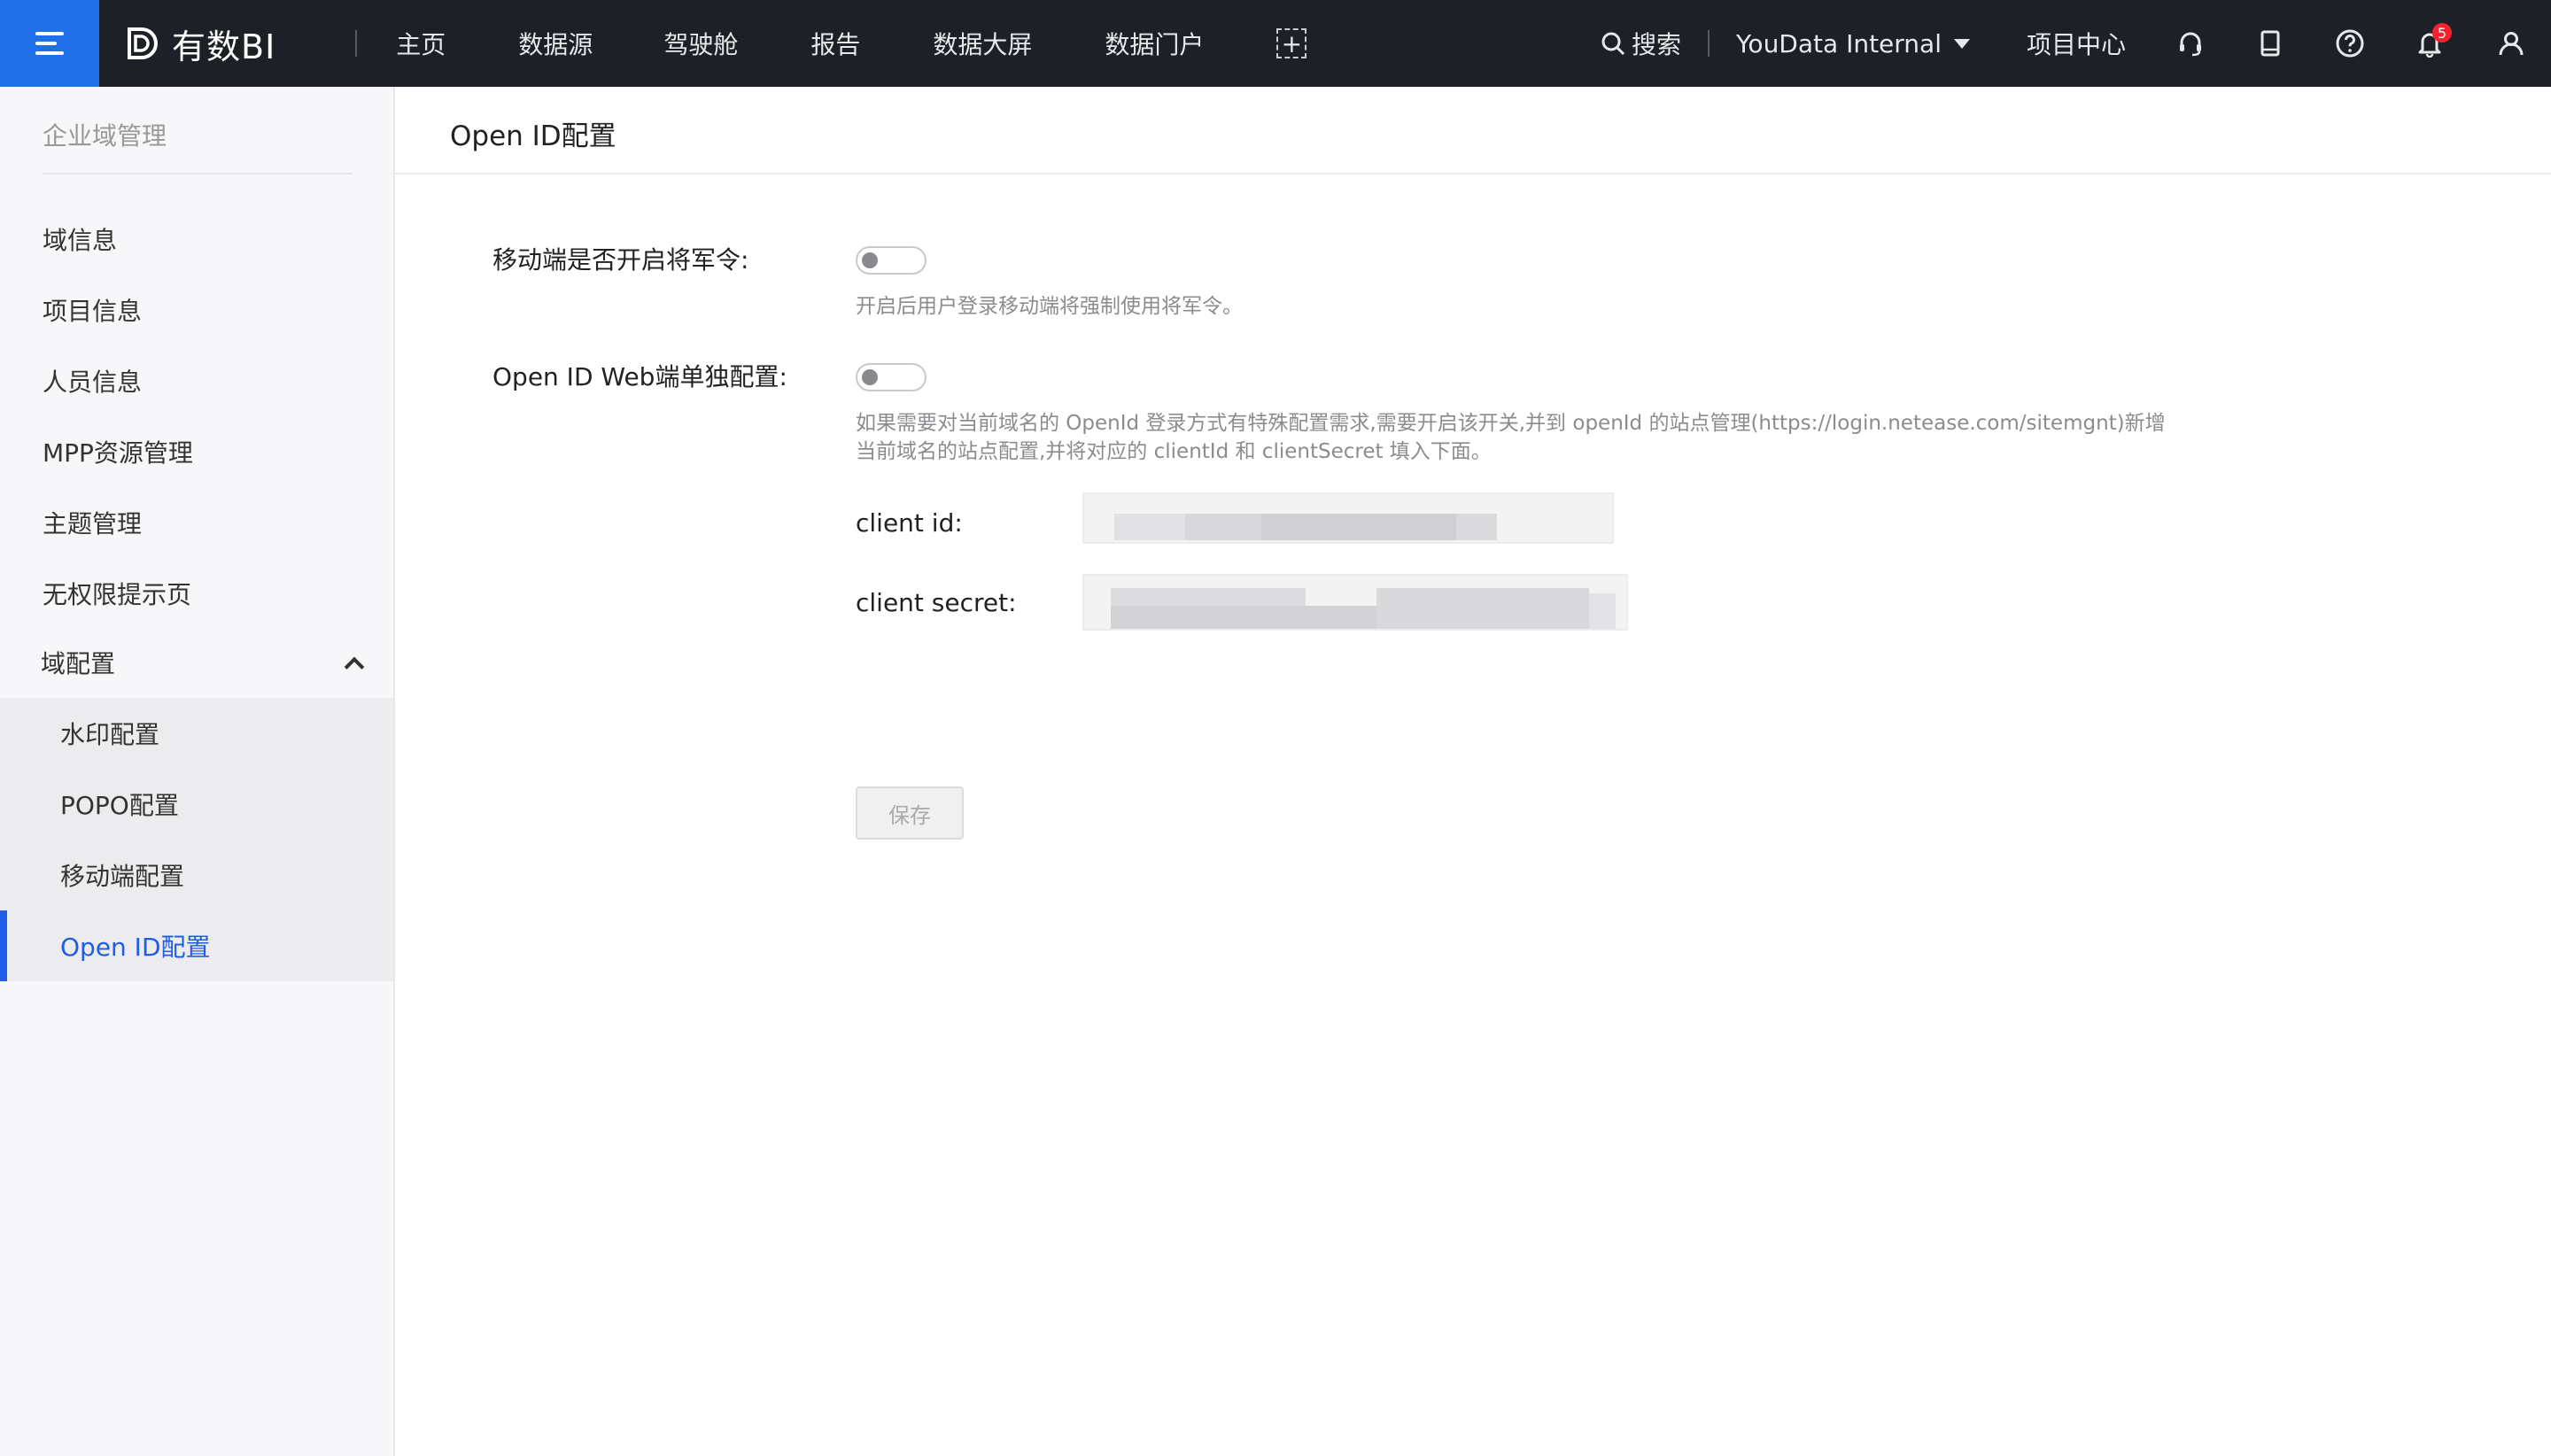 The width and height of the screenshot is (2551, 1456). I want to click on active-indicator, so click(4, 945).